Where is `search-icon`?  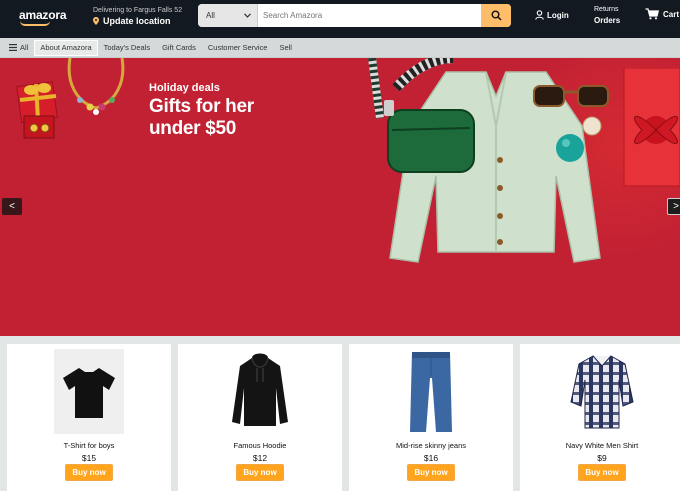 search-icon is located at coordinates (496, 15).